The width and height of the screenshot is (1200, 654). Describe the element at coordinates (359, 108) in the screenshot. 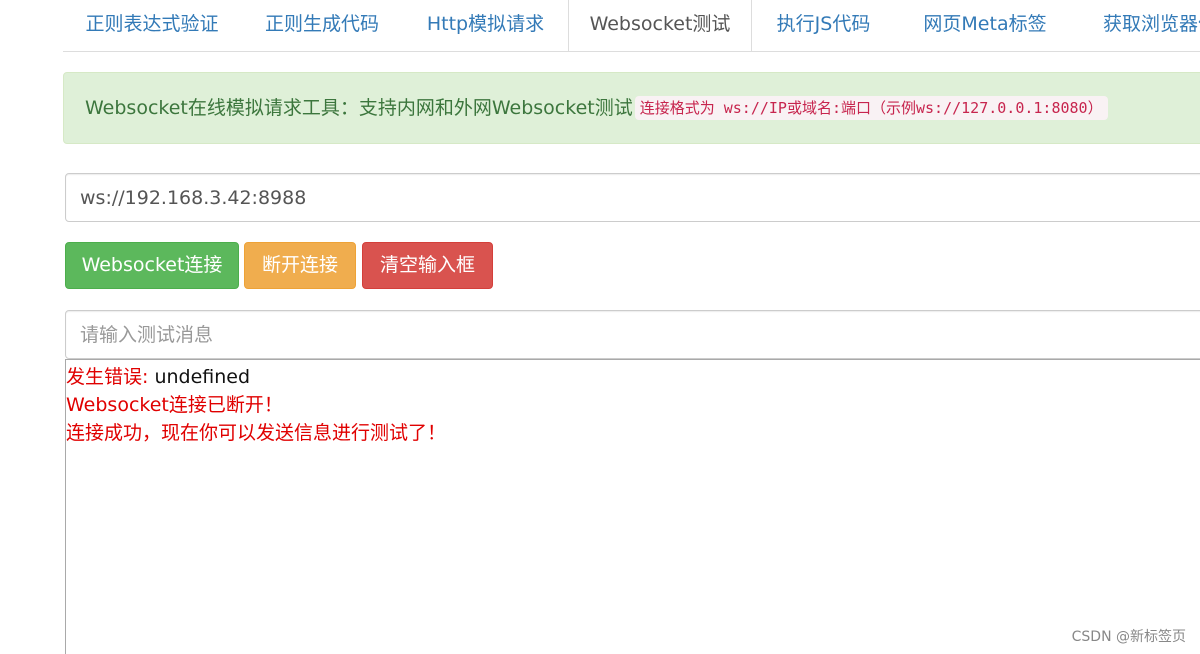

I see `alert-text: Websocket在线模拟请求工具：支持内网和外网Websocket测试` at that location.